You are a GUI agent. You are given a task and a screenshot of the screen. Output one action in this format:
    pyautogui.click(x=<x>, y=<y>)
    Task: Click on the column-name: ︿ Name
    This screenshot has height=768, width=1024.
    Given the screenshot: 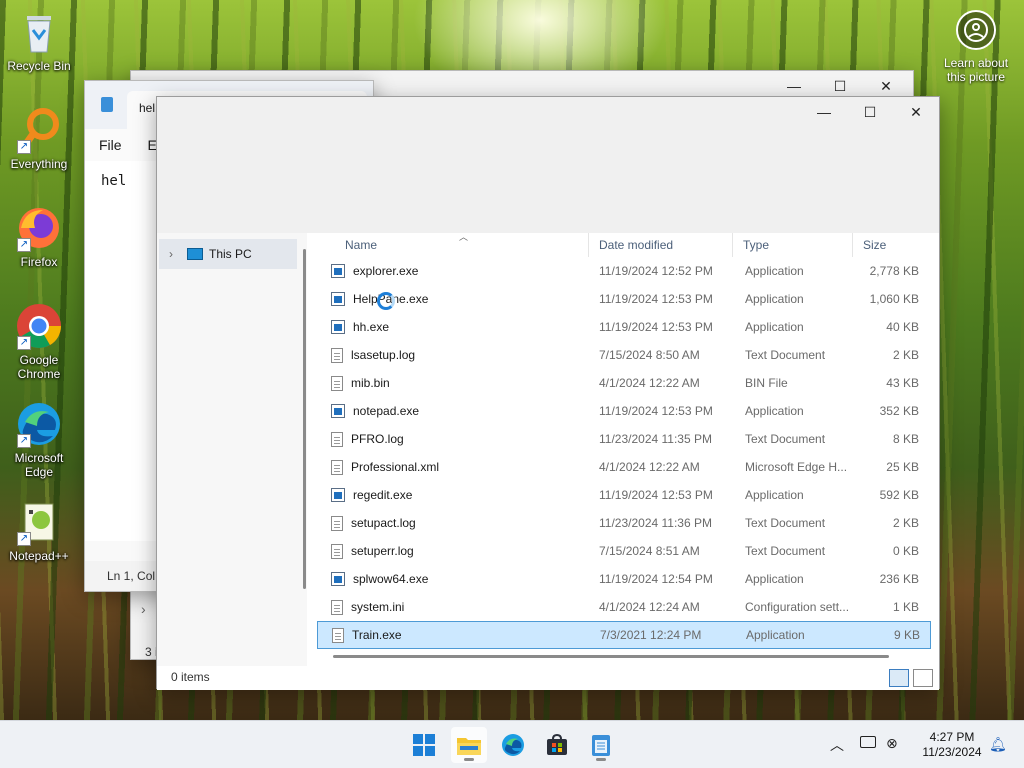 What is the action you would take?
    pyautogui.click(x=453, y=245)
    